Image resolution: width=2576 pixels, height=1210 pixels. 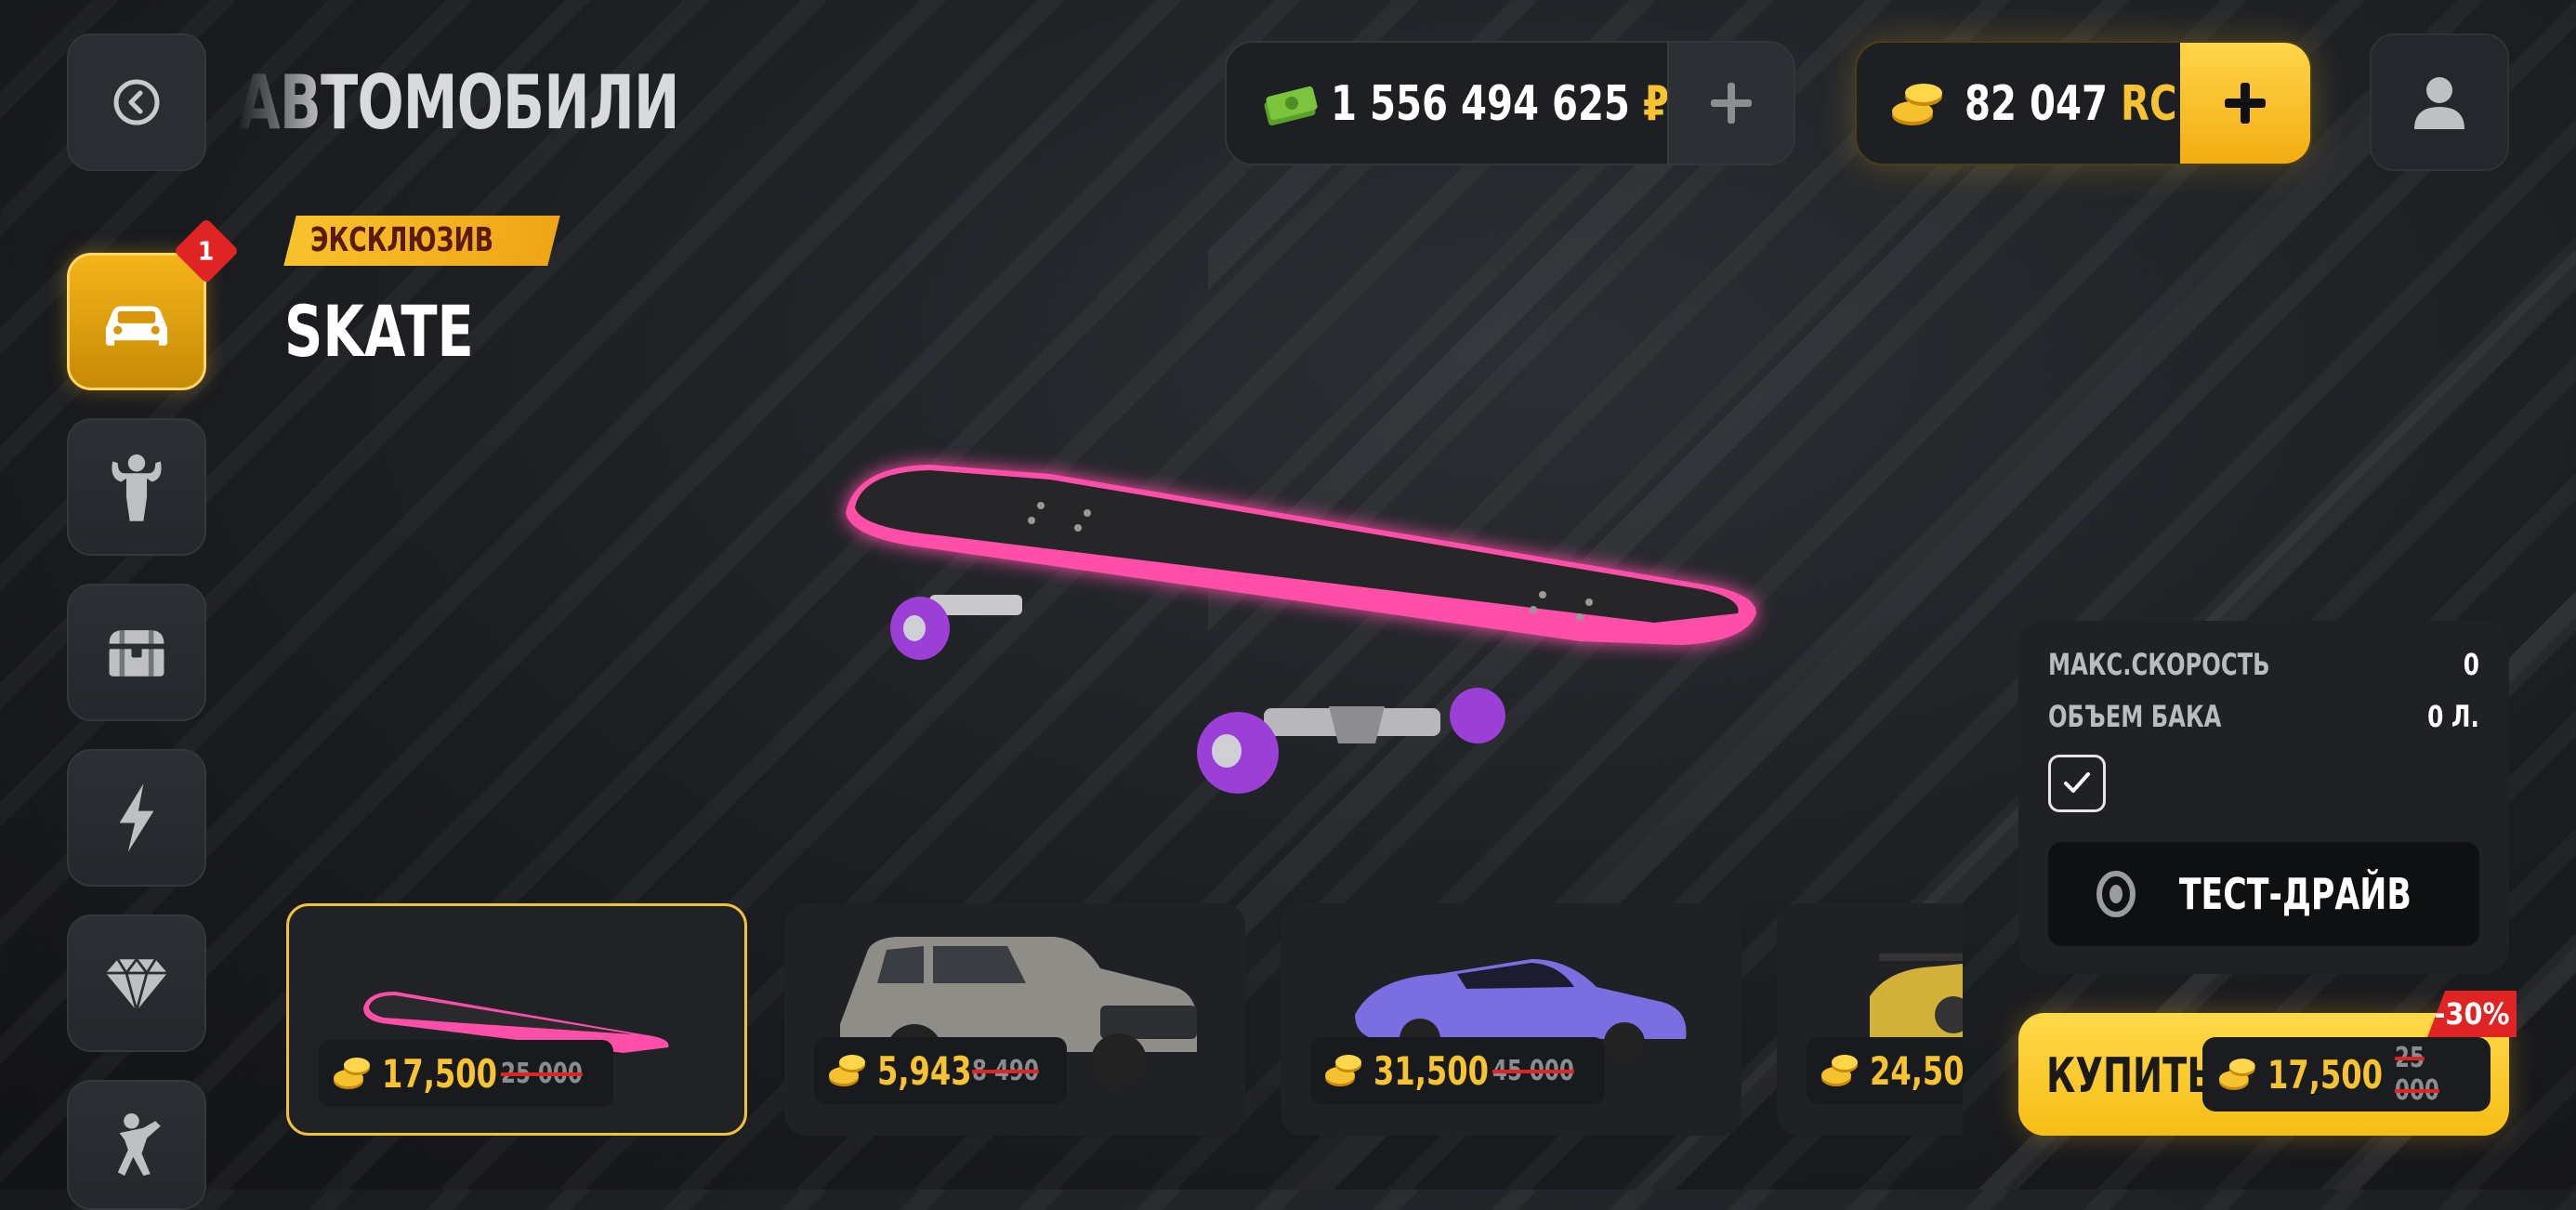 What do you see at coordinates (379, 331) in the screenshot?
I see `vehicle-name: SKATE` at bounding box center [379, 331].